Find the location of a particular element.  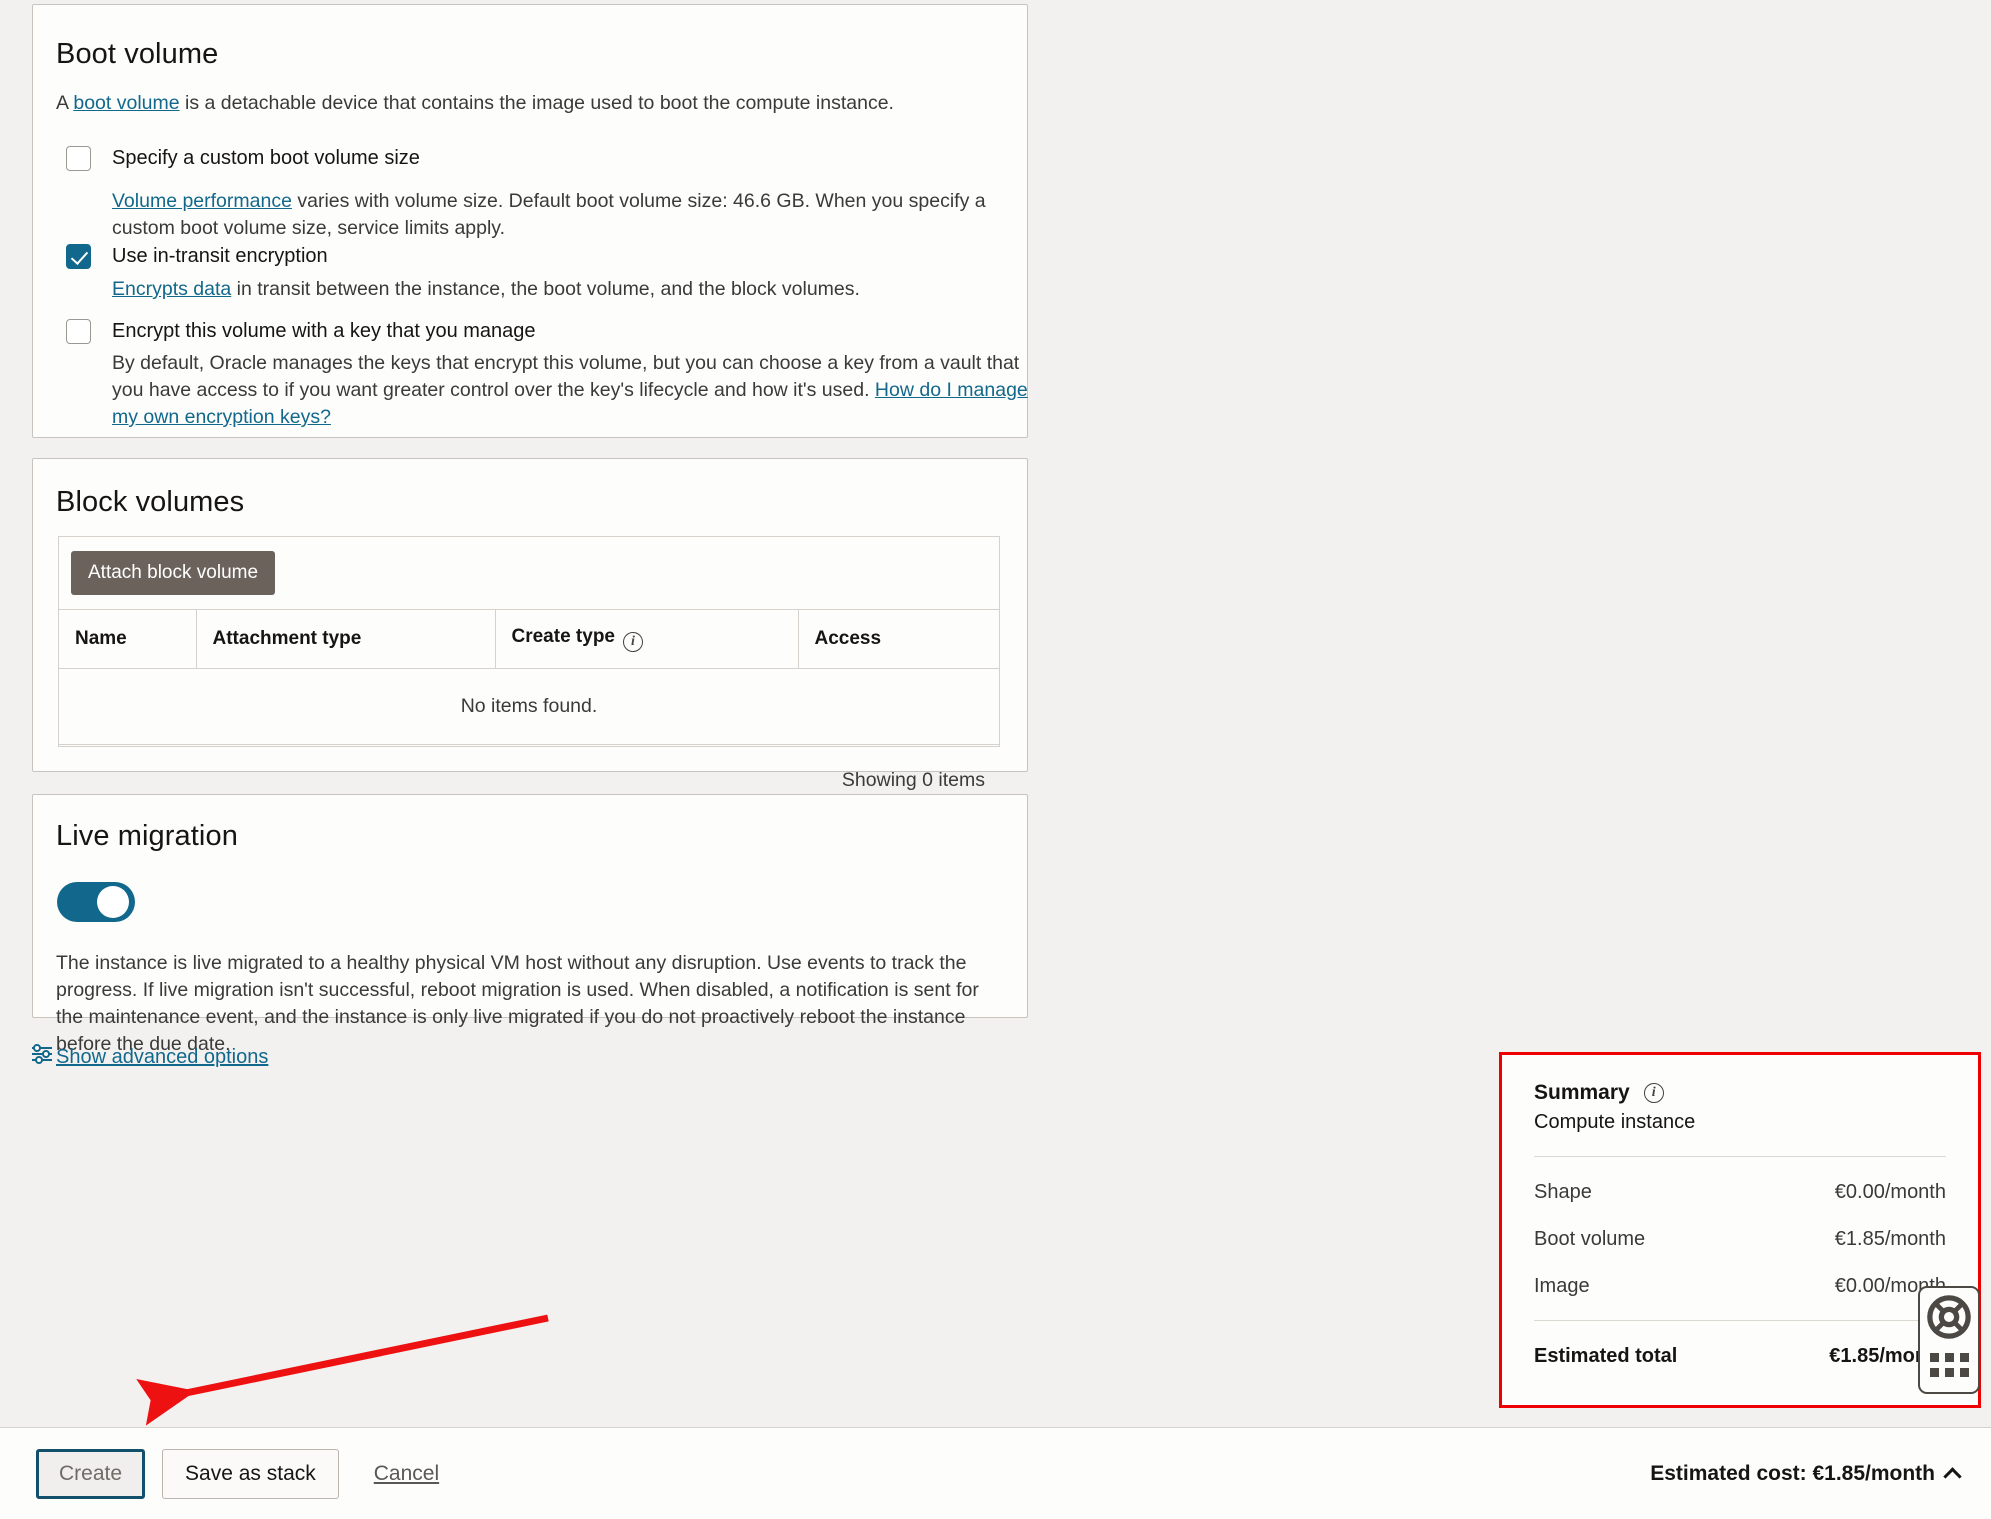

summary-total-label: Estimated total is located at coordinates (1606, 1356).